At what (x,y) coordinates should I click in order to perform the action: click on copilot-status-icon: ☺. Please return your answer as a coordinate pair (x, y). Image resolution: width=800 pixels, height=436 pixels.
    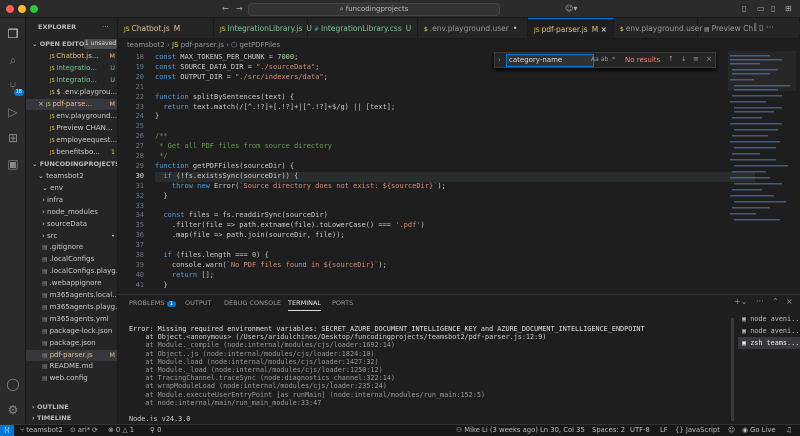
    Looking at the image, I should click on (731, 430).